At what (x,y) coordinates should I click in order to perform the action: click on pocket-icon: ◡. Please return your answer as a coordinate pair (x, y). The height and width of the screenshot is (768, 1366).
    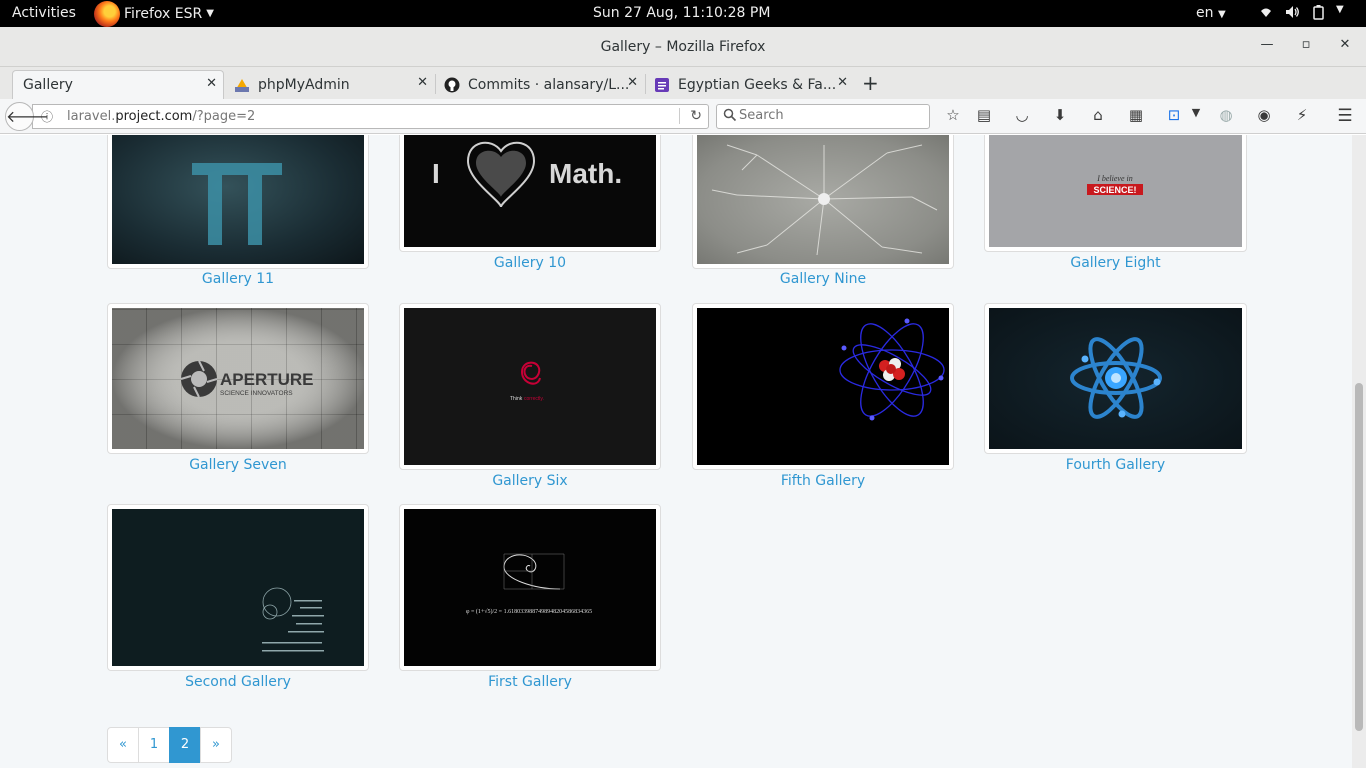
    Looking at the image, I should click on (1022, 116).